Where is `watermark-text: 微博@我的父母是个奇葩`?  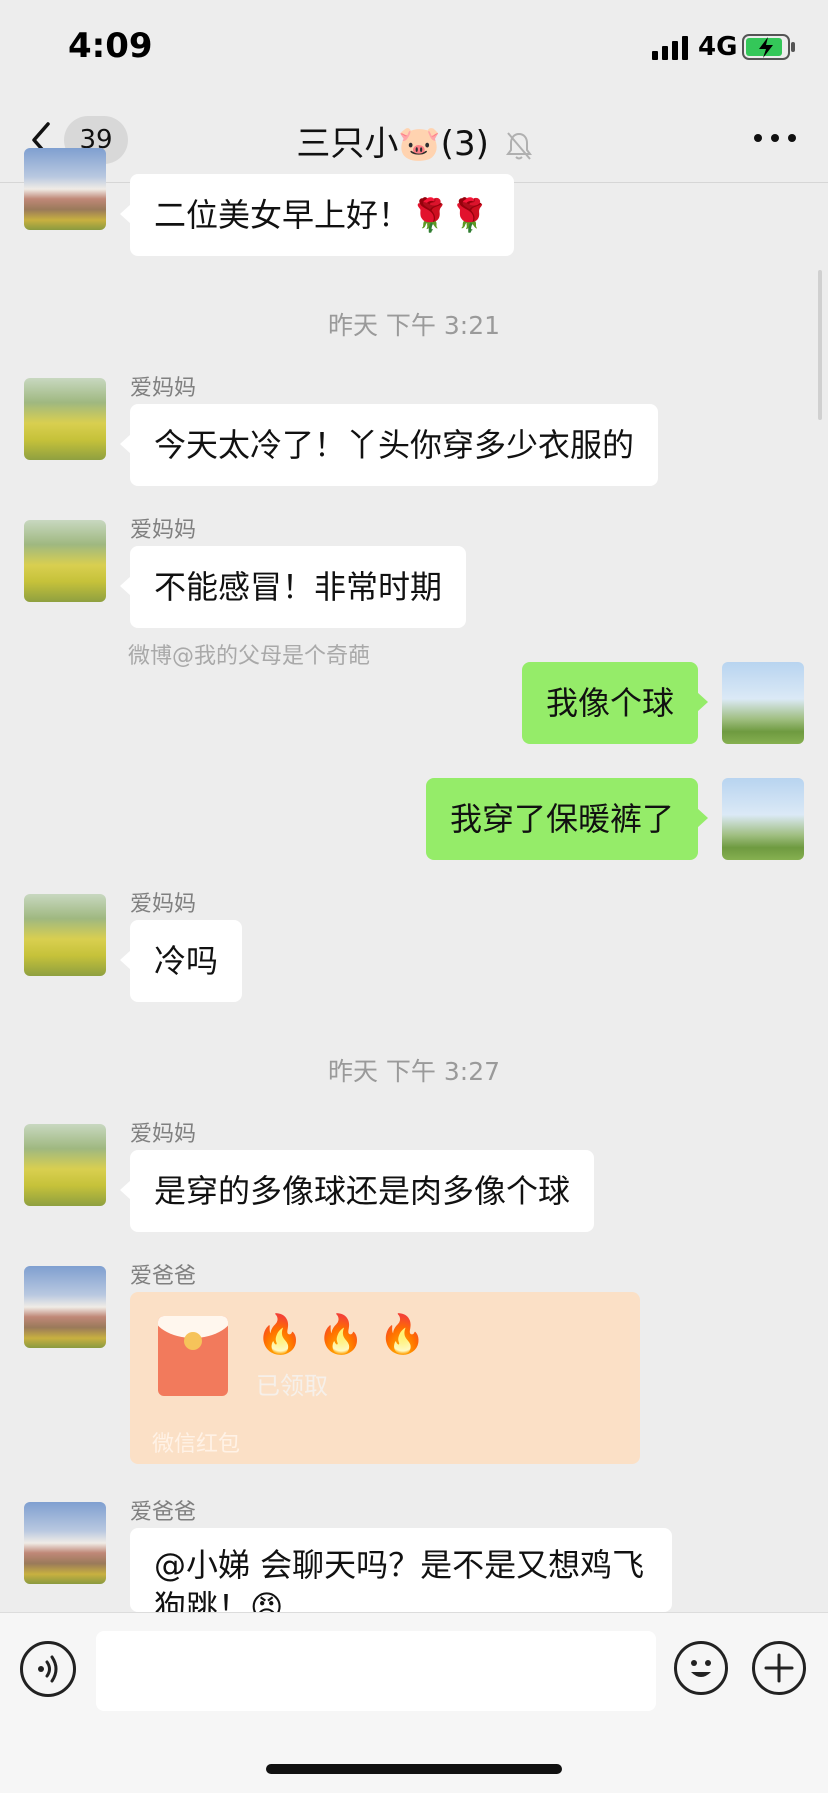 watermark-text: 微博@我的父母是个奇葩 is located at coordinates (249, 656).